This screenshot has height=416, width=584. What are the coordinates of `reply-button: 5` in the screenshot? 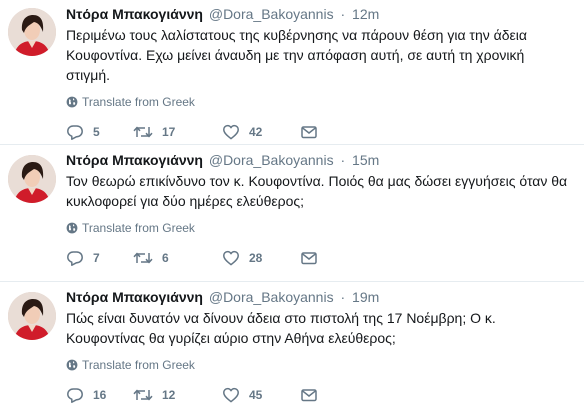 It's located at (99, 132).